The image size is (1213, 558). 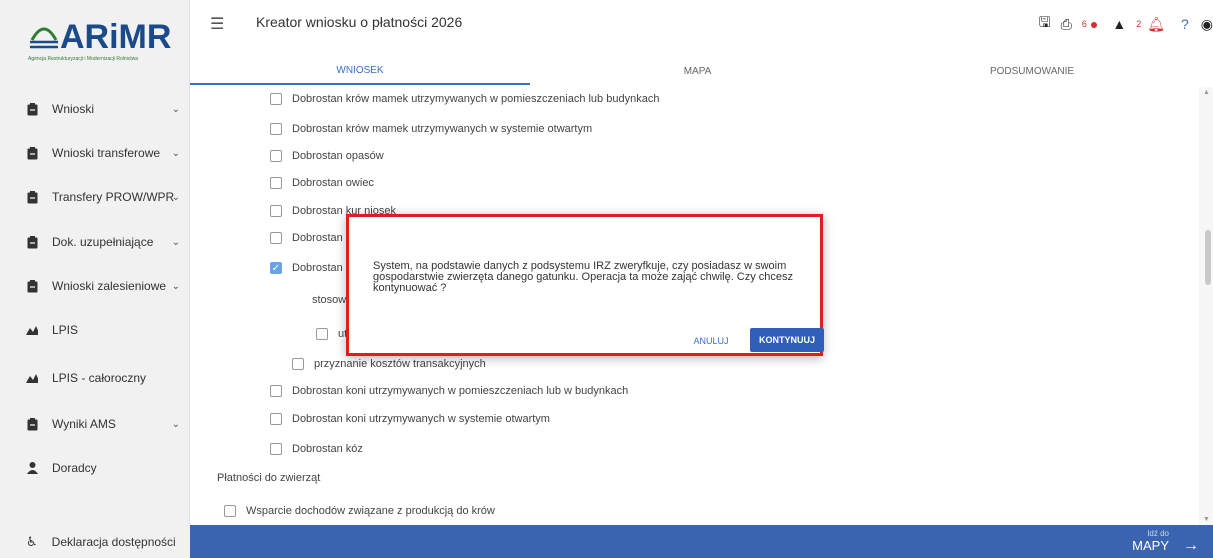 I want to click on sidebar-item-label: LPIS - całoroczny, so click(x=99, y=378).